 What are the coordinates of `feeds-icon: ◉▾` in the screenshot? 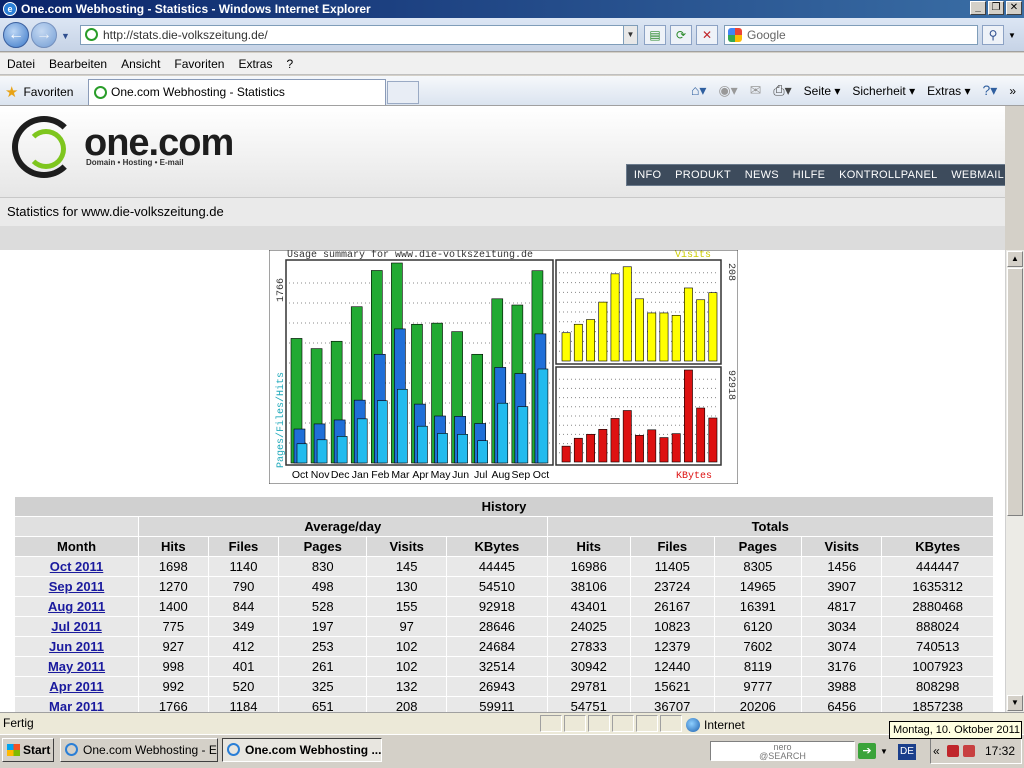 It's located at (727, 90).